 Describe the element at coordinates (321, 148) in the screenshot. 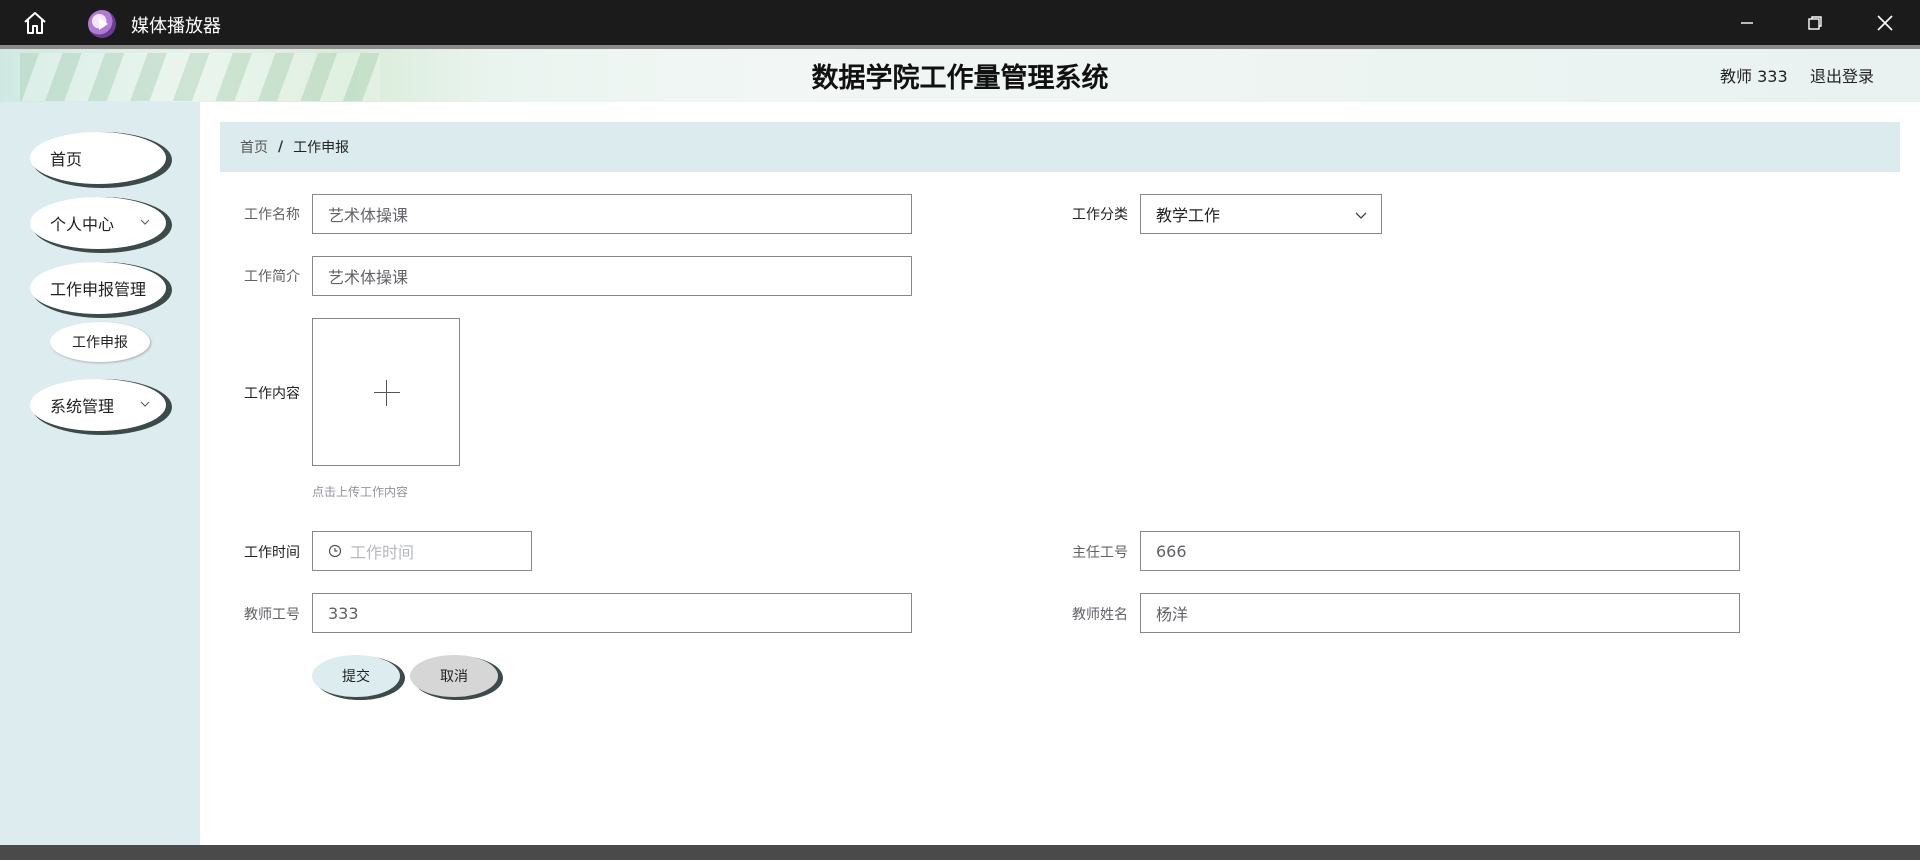

I see `breadcrumb-current: 工作申报` at that location.